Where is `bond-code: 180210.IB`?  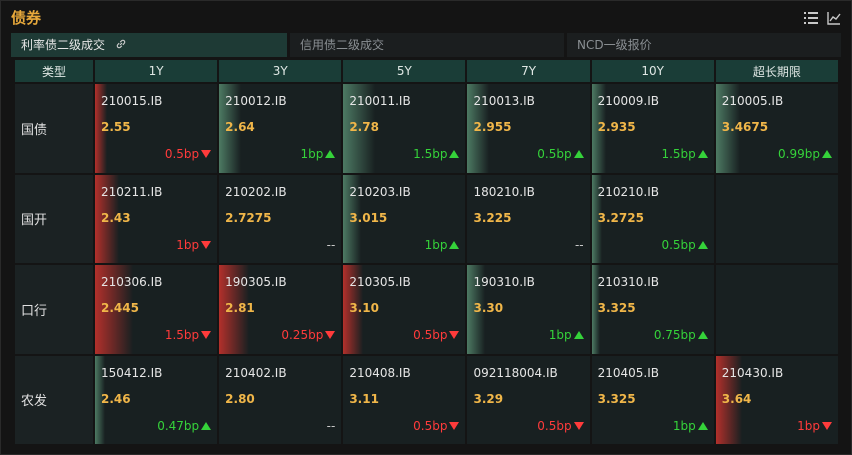 bond-code: 180210.IB is located at coordinates (504, 191).